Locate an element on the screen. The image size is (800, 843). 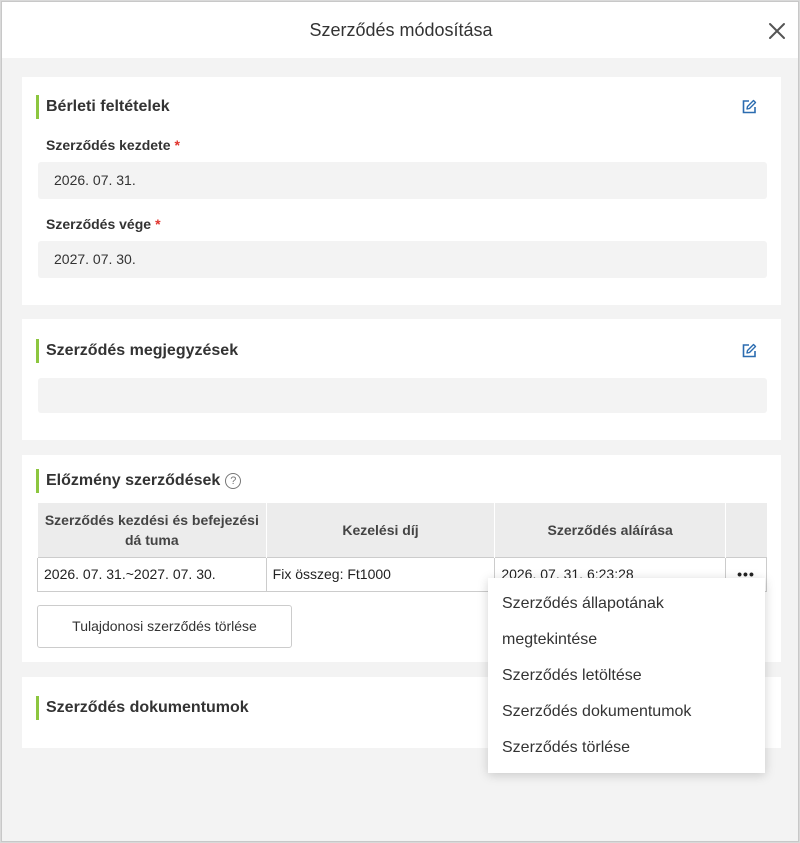
edit-notes-icon is located at coordinates (749, 351).